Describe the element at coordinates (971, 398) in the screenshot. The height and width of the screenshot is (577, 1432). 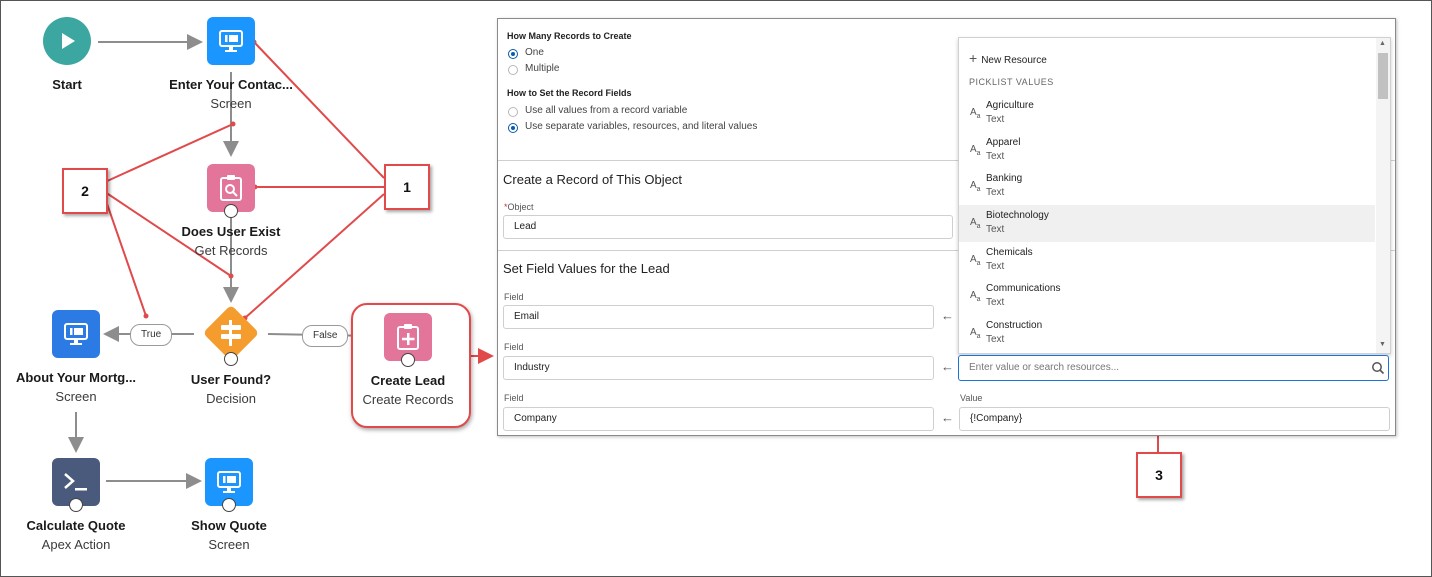
I see `value-label: Value` at that location.